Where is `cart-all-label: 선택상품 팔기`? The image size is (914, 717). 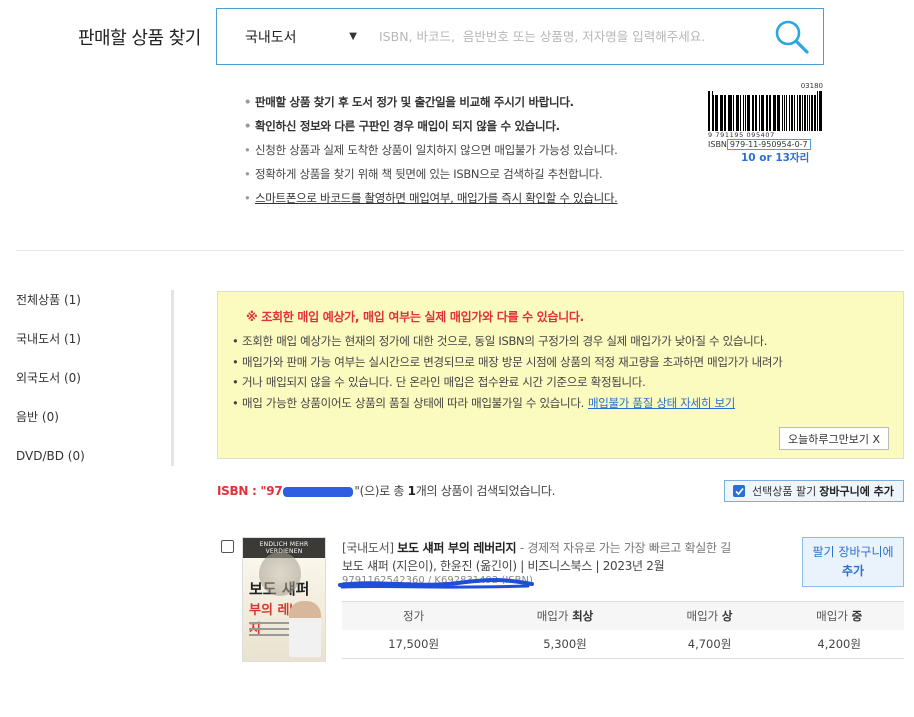
cart-all-label: 선택상품 팔기 is located at coordinates (784, 491).